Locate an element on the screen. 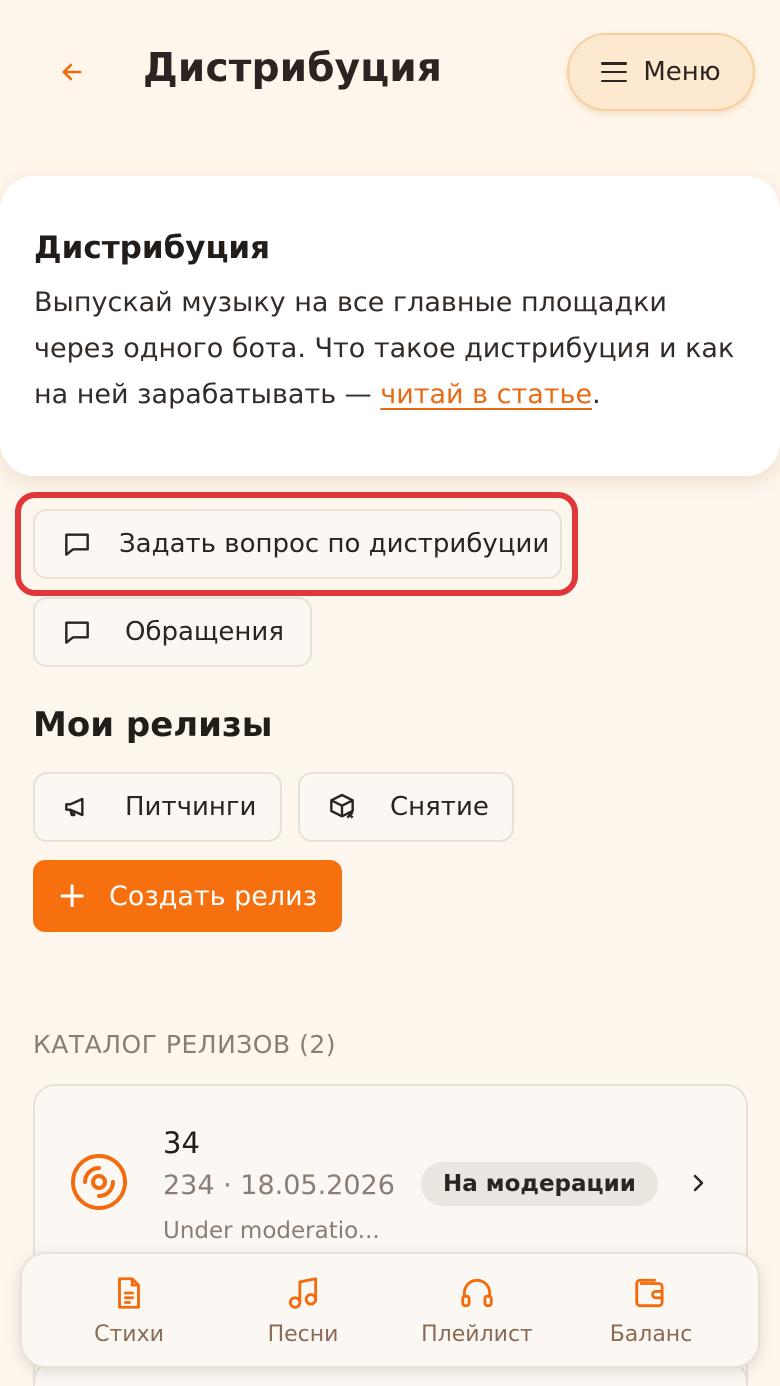  plus-icon: + is located at coordinates (72, 895).